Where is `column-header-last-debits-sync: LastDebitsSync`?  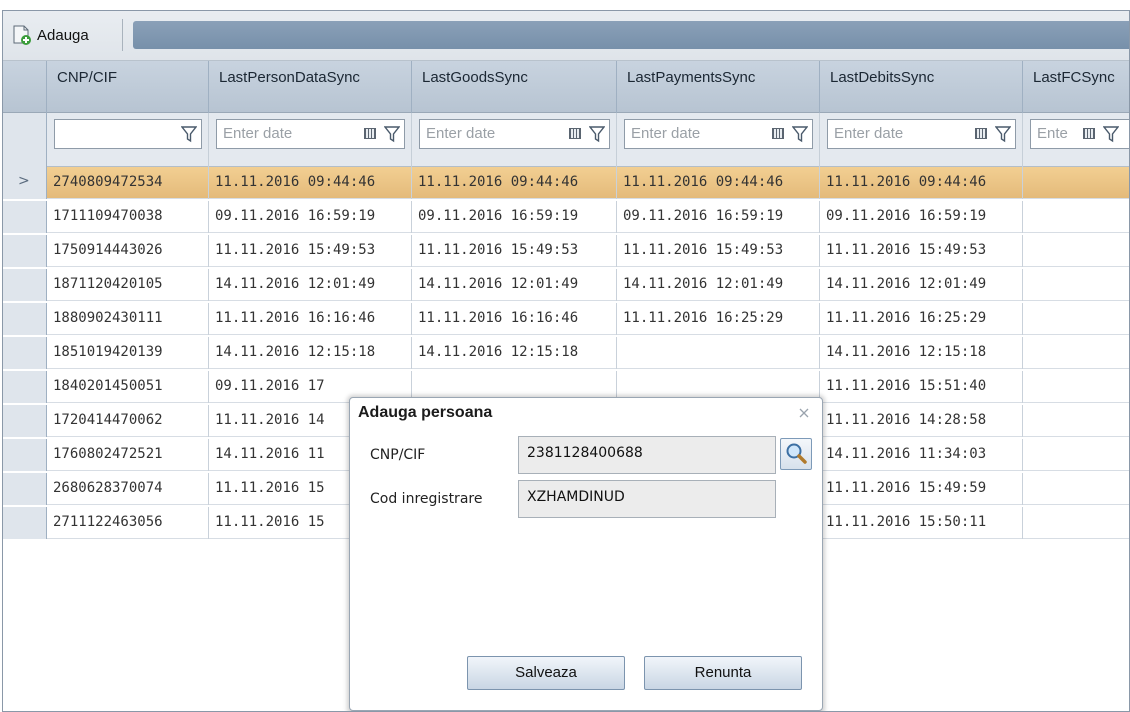
column-header-last-debits-sync: LastDebitsSync is located at coordinates (921, 87).